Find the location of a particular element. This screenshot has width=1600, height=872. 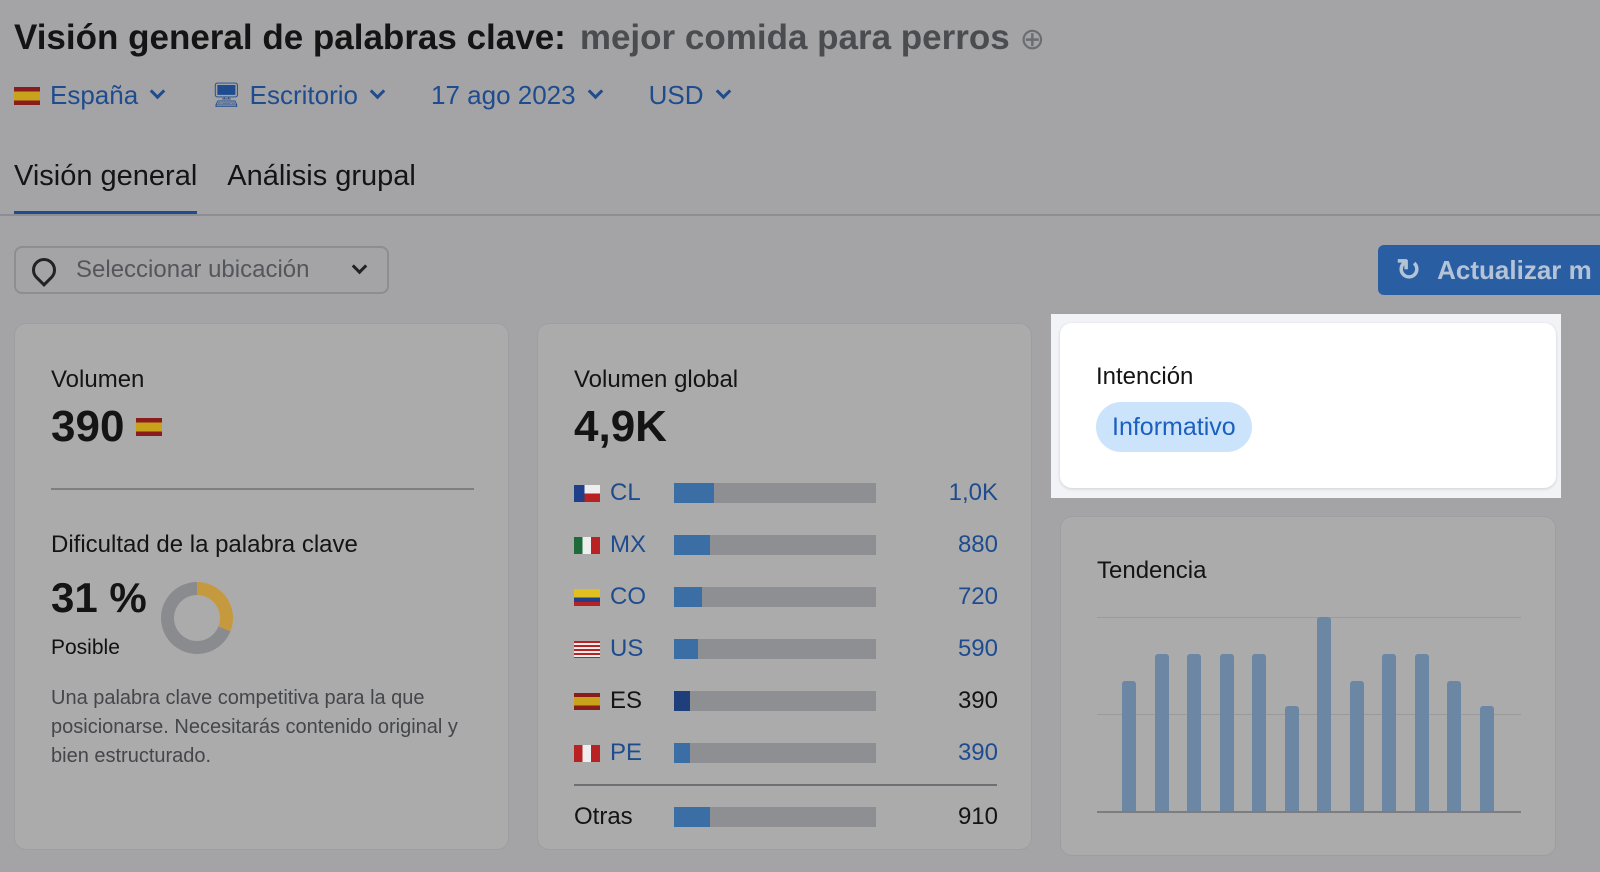

intent-card: Intención Informativo is located at coordinates (1308, 405).